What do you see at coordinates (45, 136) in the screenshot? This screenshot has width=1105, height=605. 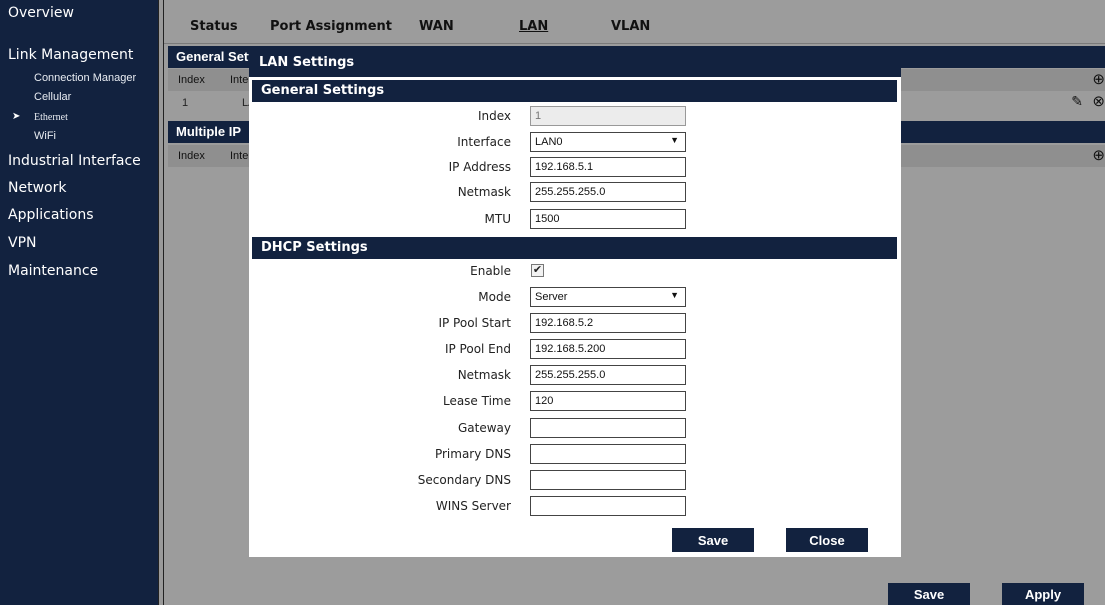 I see `sidebar-subitem-wifi: WiFi` at bounding box center [45, 136].